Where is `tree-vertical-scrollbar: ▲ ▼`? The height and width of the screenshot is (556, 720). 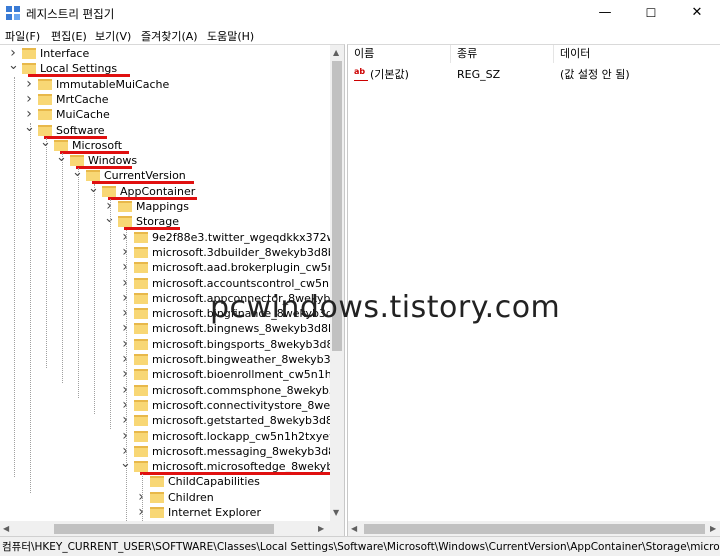 tree-vertical-scrollbar: ▲ ▼ is located at coordinates (337, 283).